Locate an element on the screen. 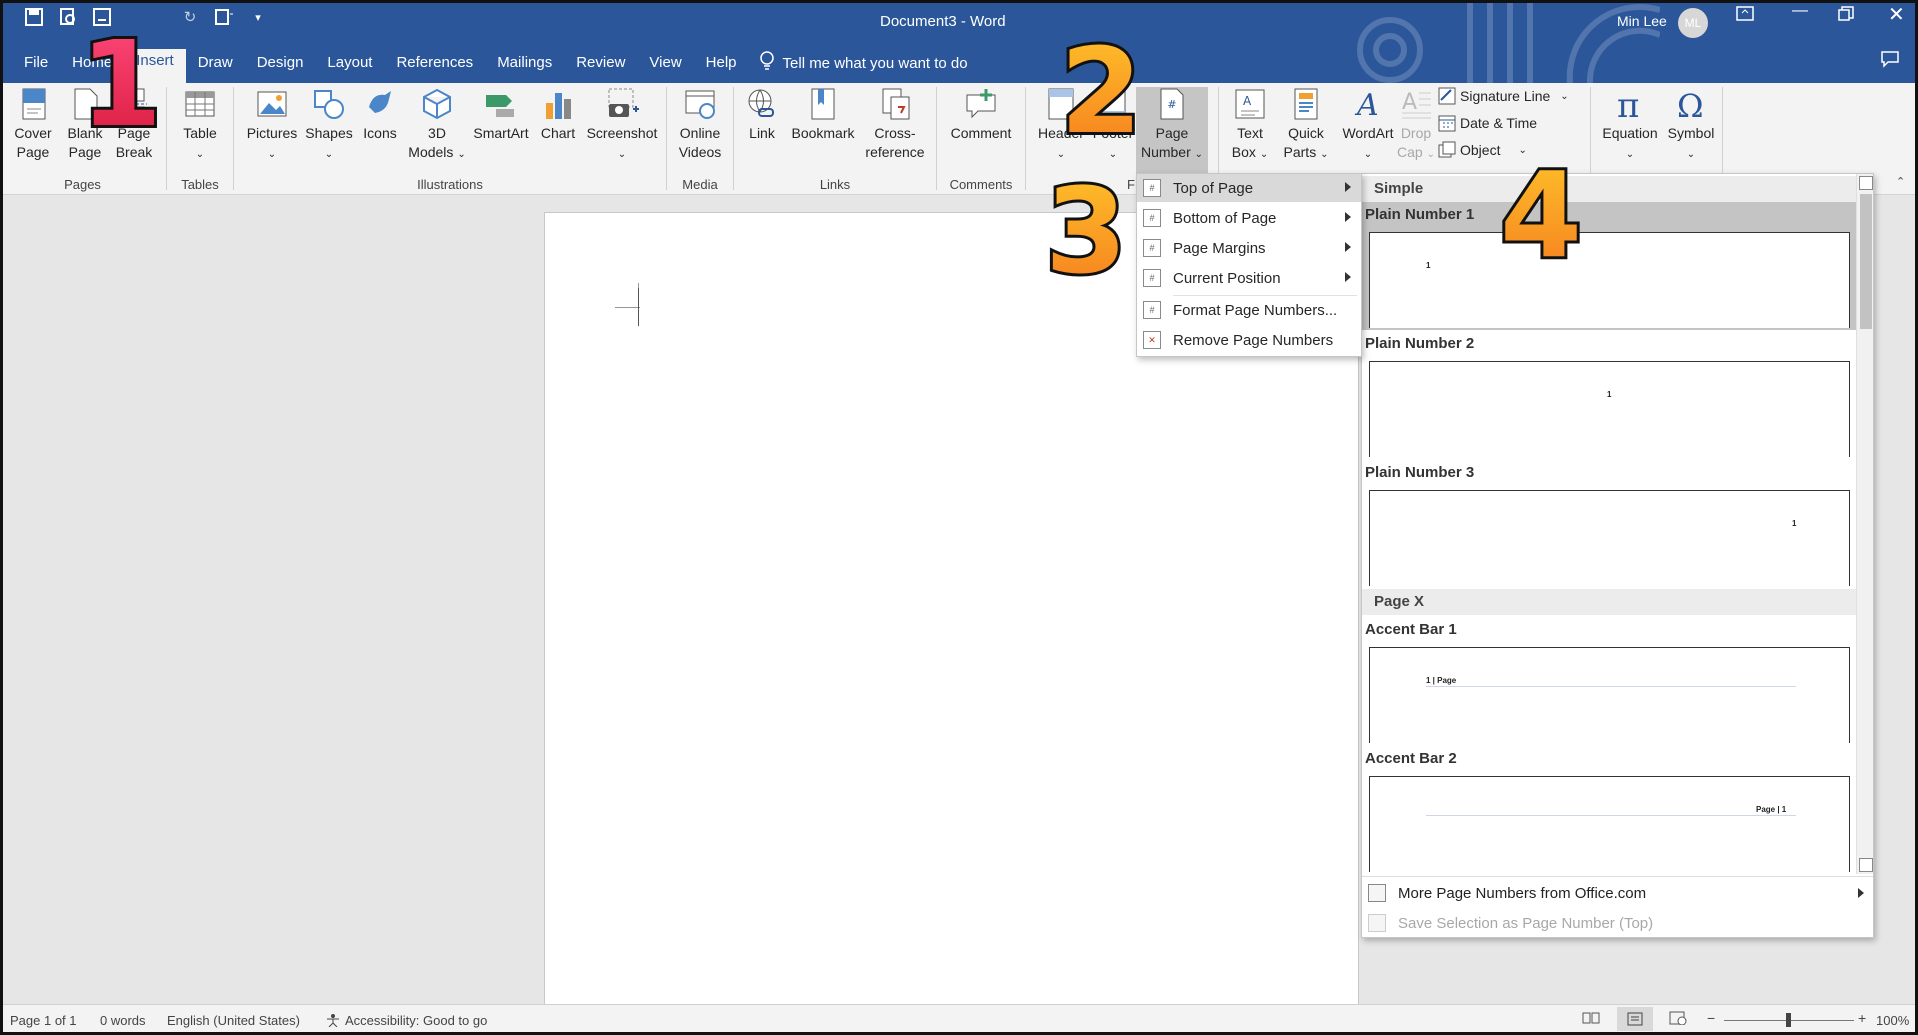 This screenshot has width=1918, height=1035. cube-icon is located at coordinates (437, 104).